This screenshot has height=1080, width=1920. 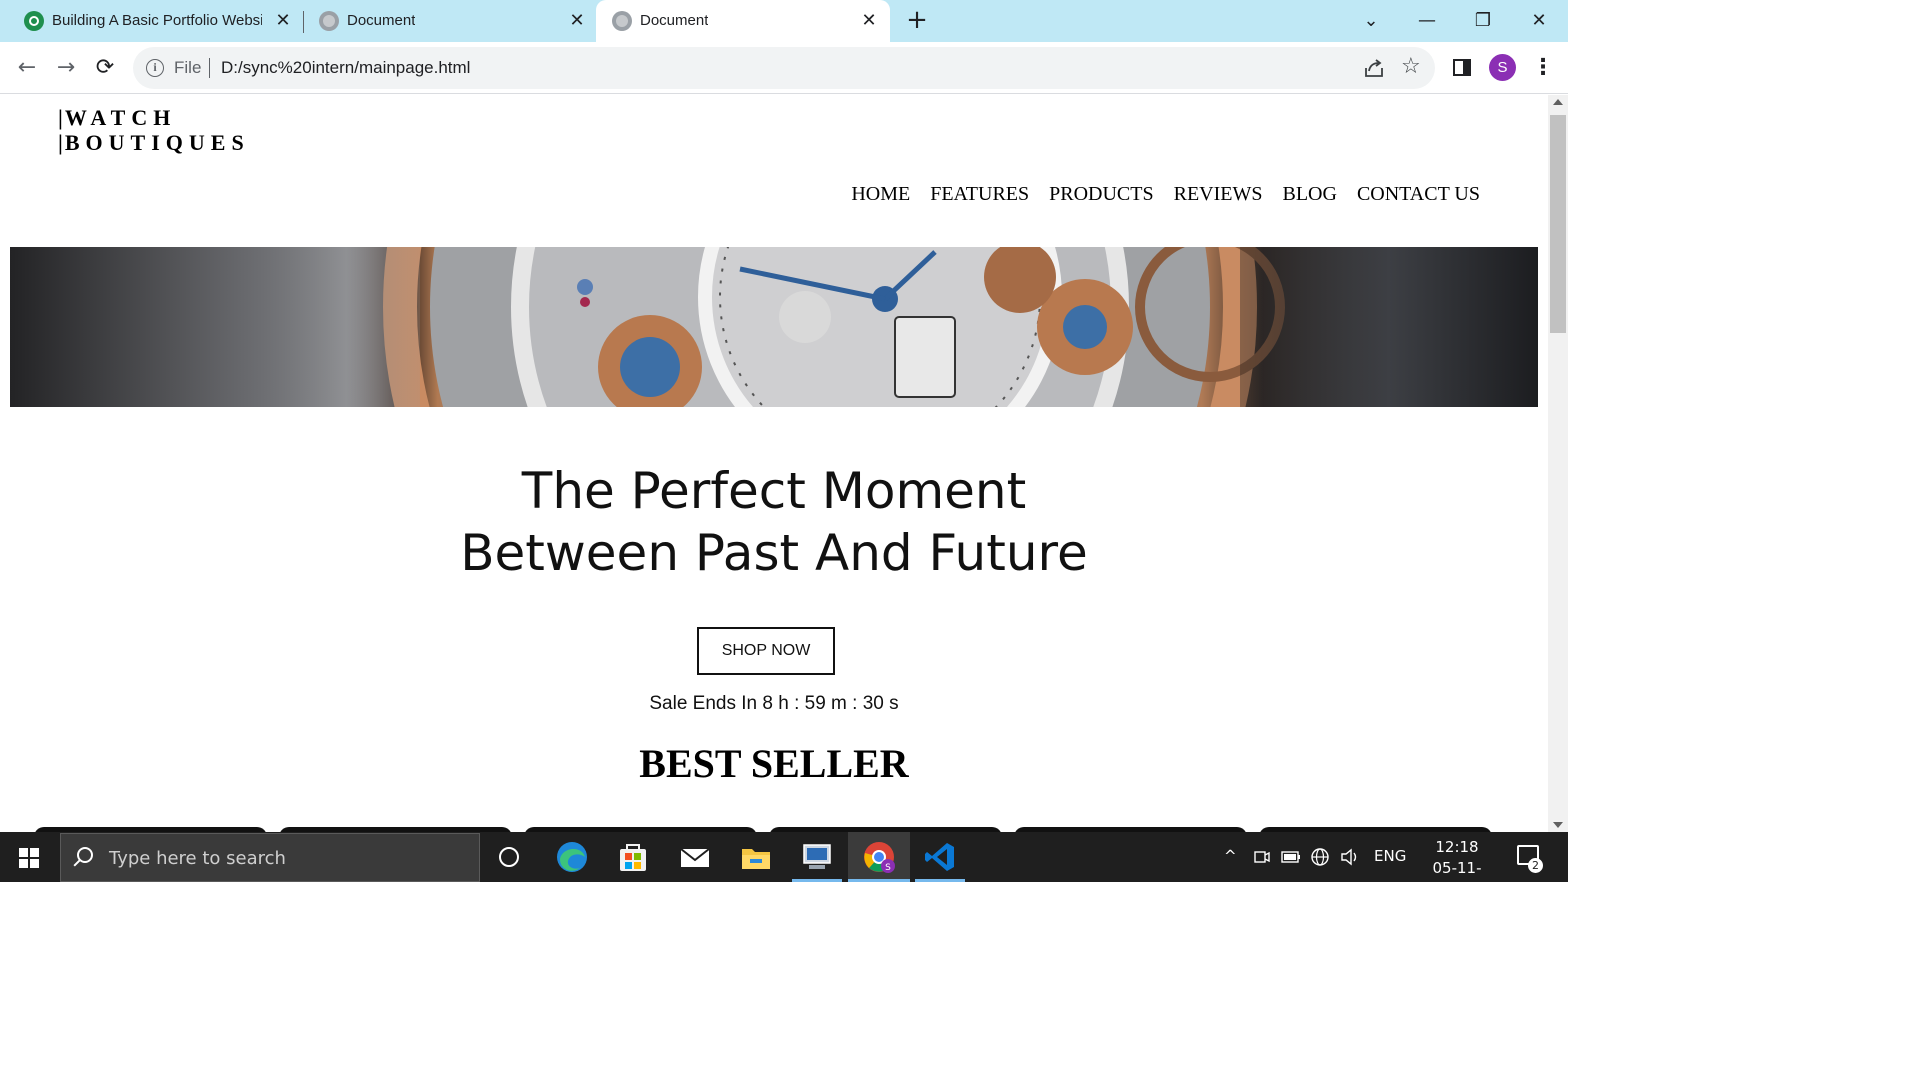 What do you see at coordinates (879, 857) in the screenshot?
I see `chrome-icon: S` at bounding box center [879, 857].